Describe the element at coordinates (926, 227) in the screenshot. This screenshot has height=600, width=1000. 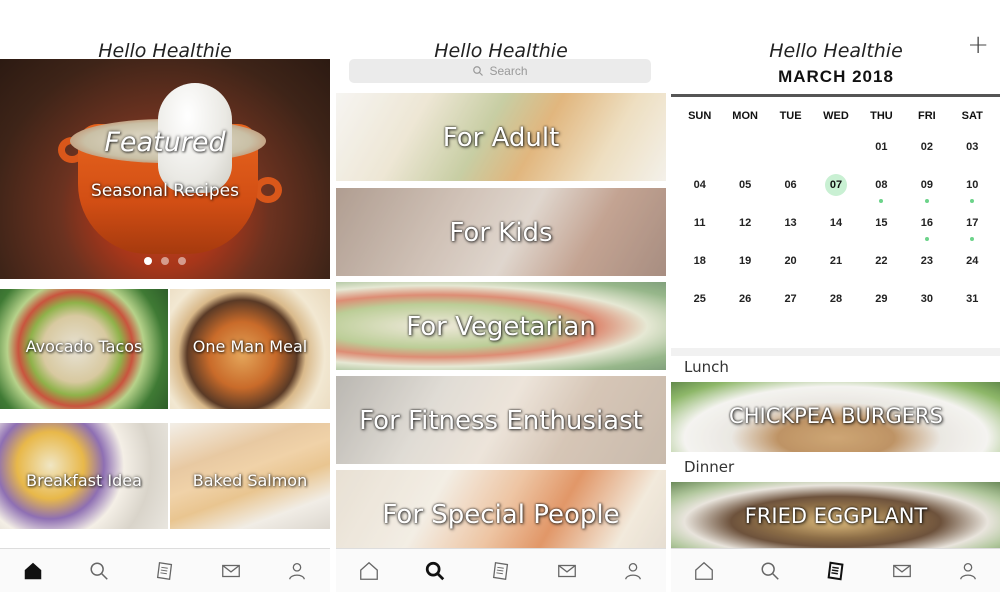
I see `calendar-day: 16` at that location.